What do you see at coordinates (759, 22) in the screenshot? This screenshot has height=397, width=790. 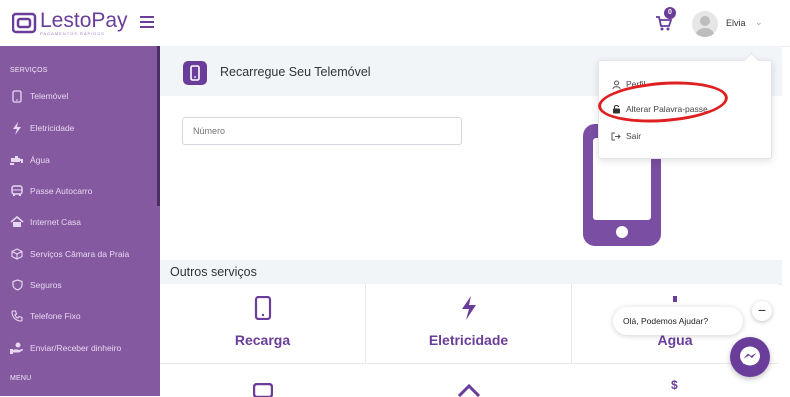 I see `chevron-down-icon: ⌄` at bounding box center [759, 22].